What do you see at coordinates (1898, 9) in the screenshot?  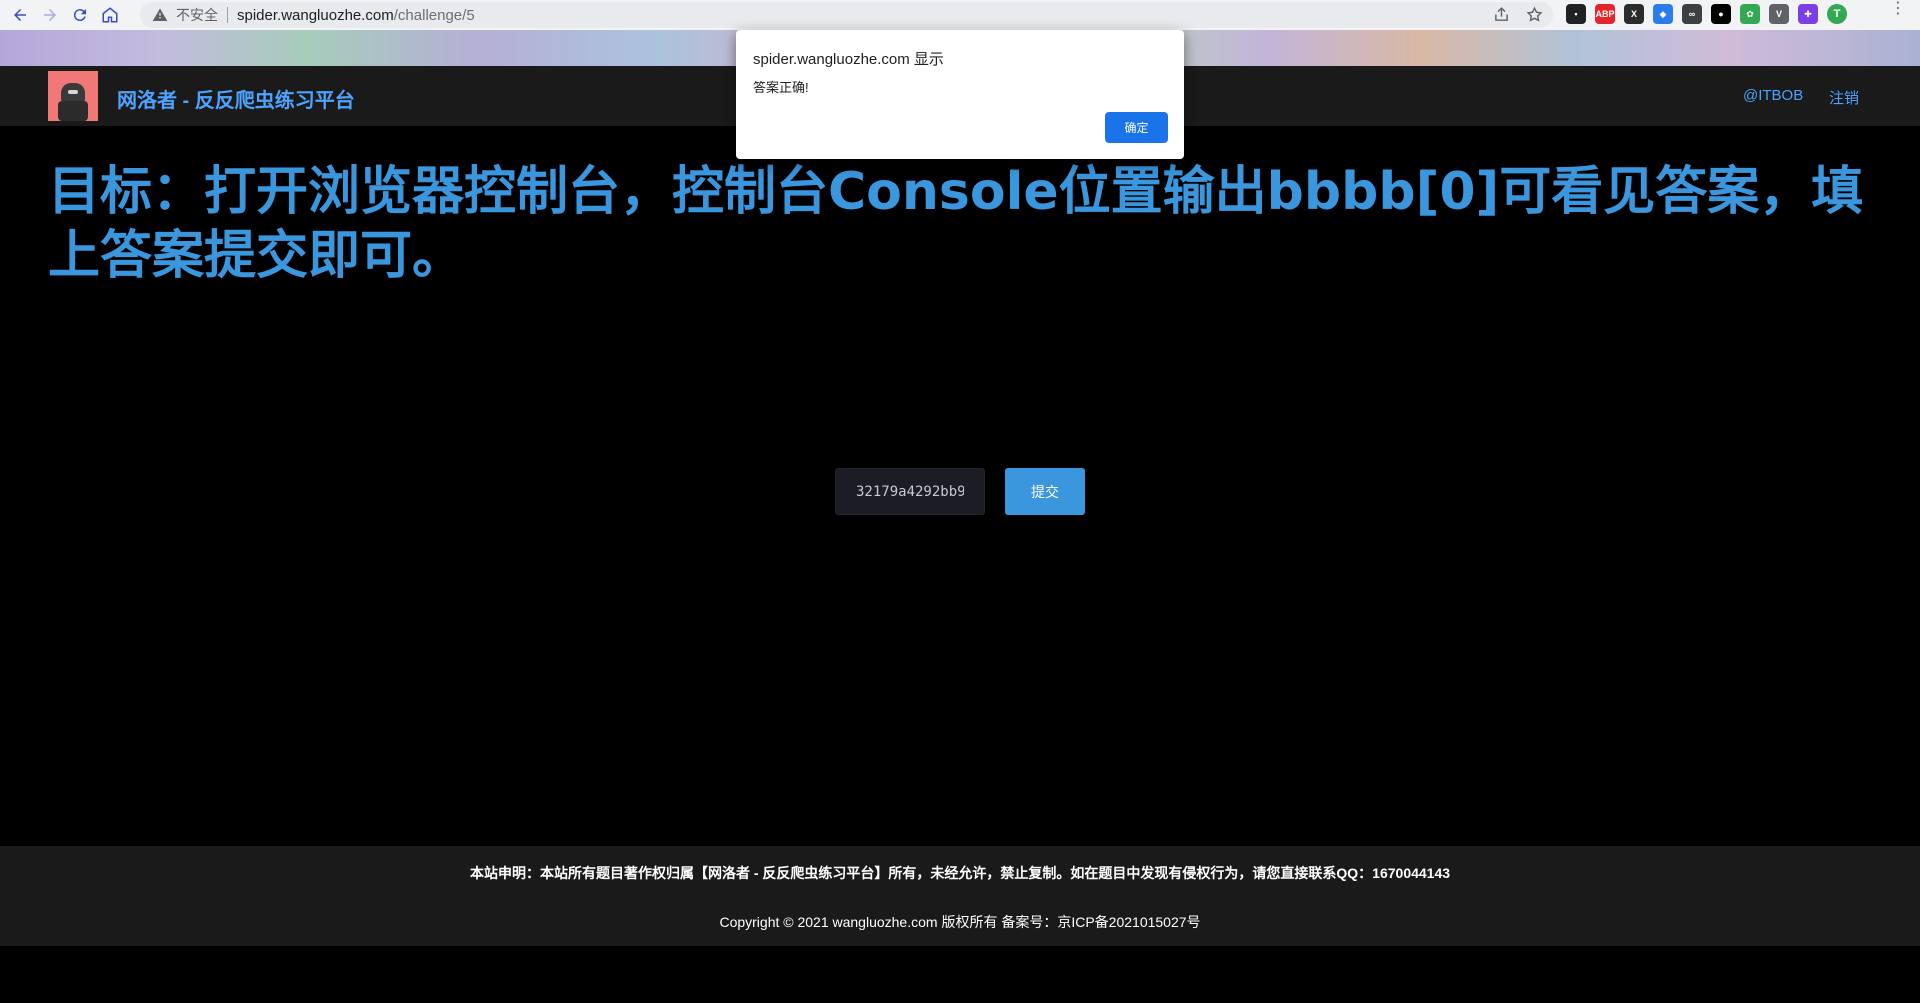 I see `more-menu-icon: ⋮` at bounding box center [1898, 9].